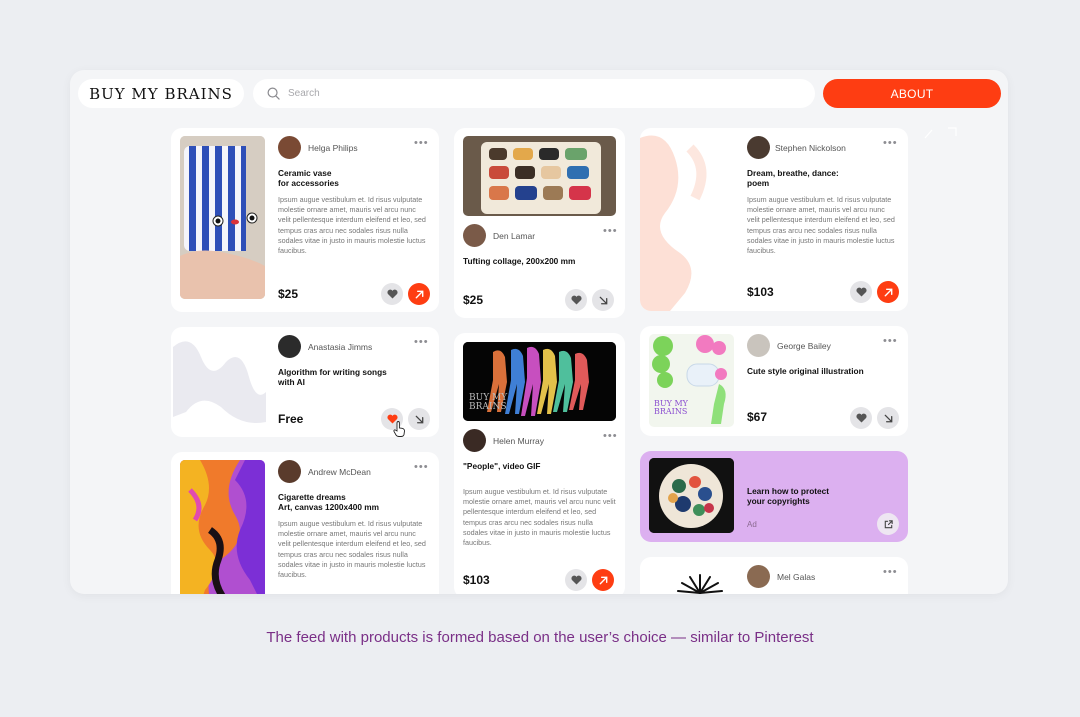  Describe the element at coordinates (353, 377) in the screenshot. I see `product-title: Algorithm for writing songs with AI` at that location.